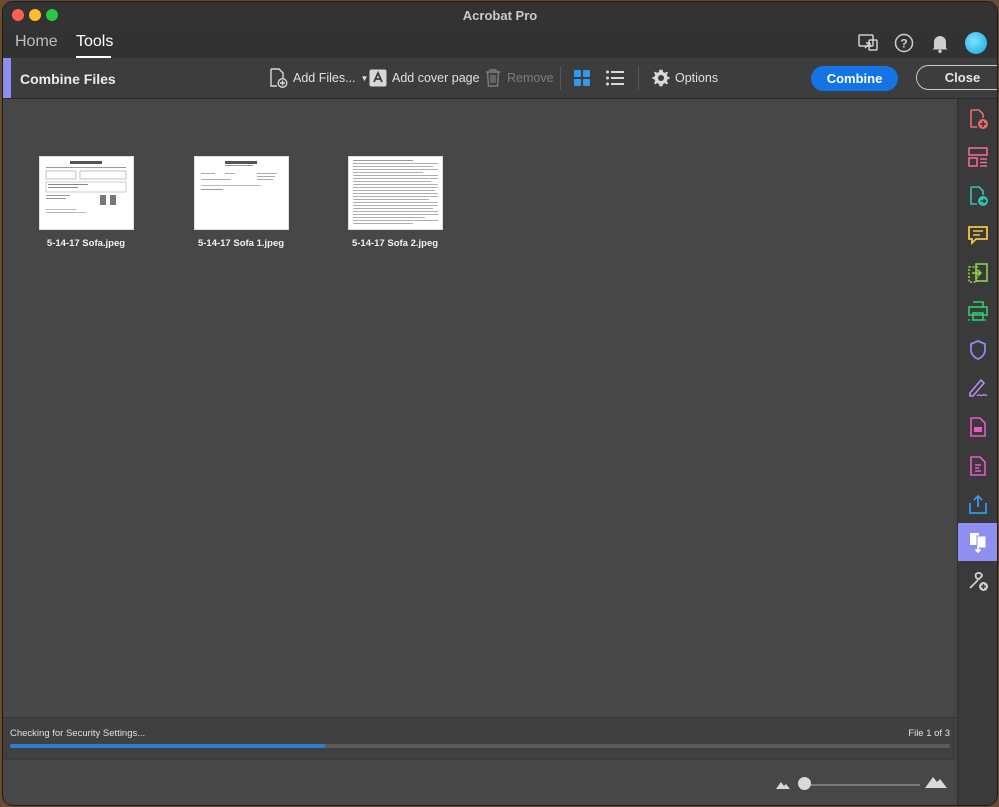  I want to click on print-production-icon, so click(977, 311).